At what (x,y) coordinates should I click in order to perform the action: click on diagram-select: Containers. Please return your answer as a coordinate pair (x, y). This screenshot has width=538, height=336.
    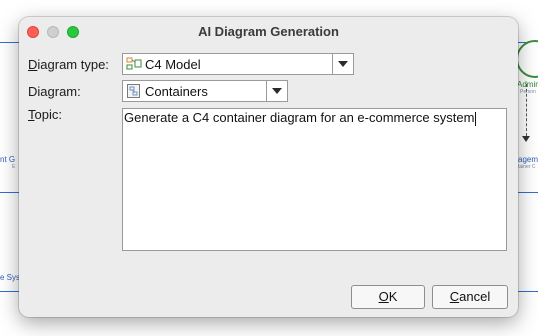
    Looking at the image, I should click on (205, 91).